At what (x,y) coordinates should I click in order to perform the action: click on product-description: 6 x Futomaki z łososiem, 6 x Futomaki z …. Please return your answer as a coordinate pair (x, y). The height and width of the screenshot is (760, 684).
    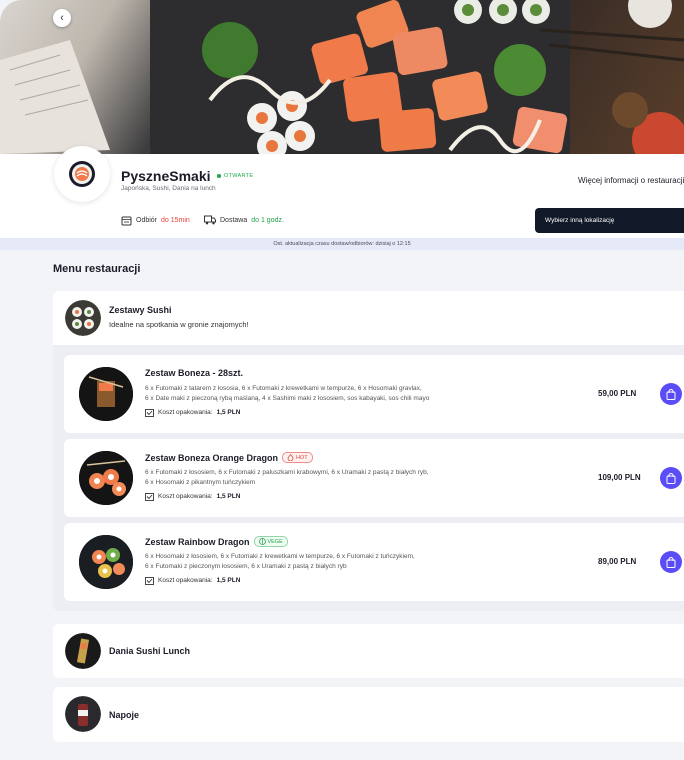
    Looking at the image, I should click on (287, 477).